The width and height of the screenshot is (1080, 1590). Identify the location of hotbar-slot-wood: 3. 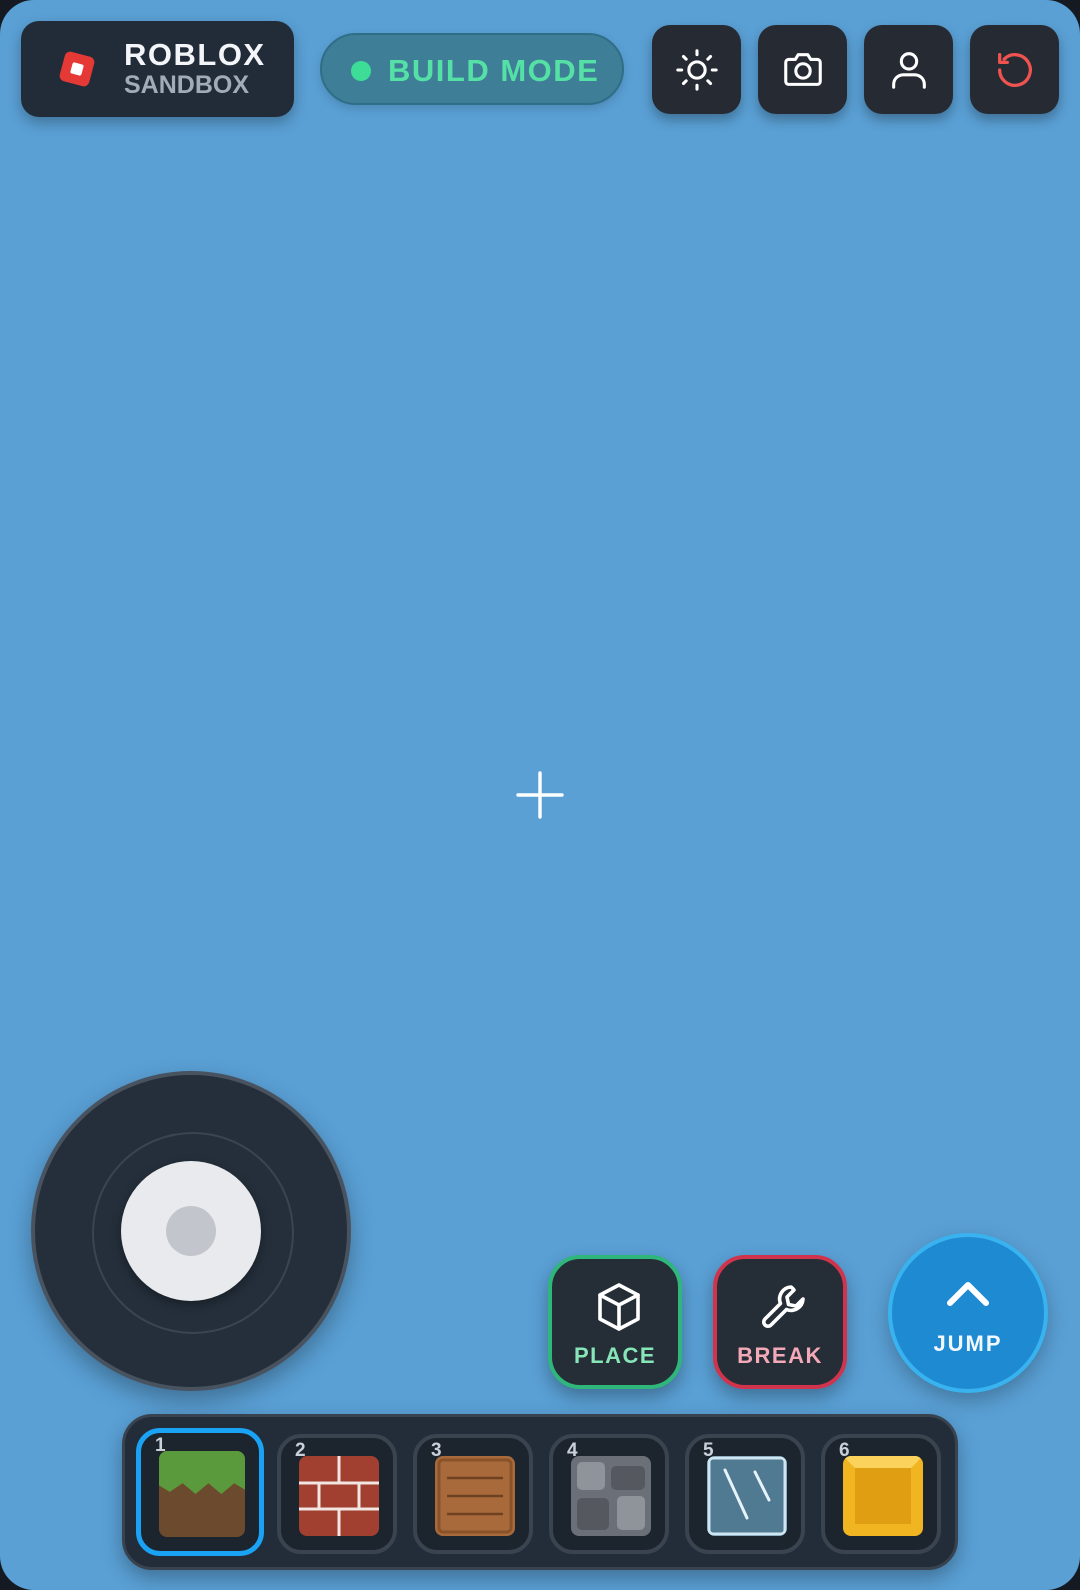
(473, 1494).